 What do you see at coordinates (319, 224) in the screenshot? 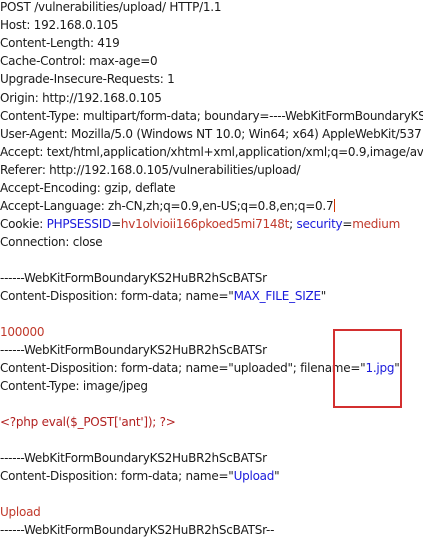
I see `cookie-key-security: security` at bounding box center [319, 224].